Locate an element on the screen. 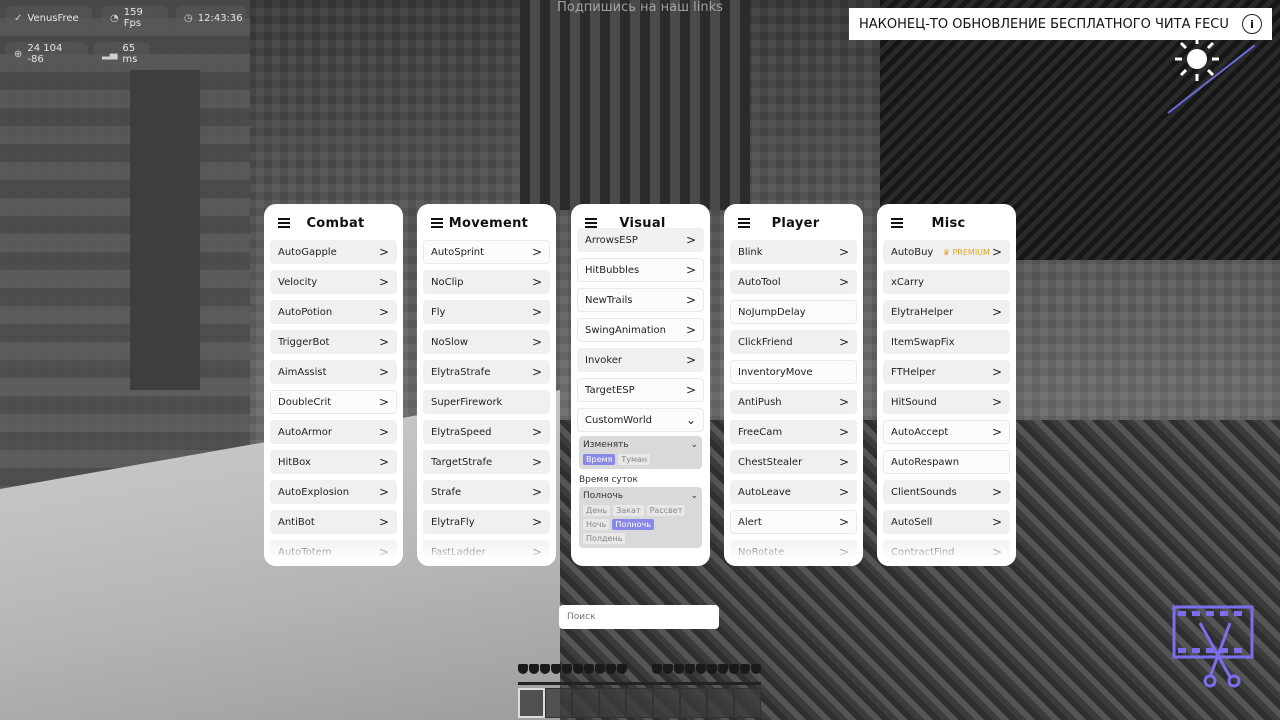 The image size is (1280, 720). module-autosprint: AutoSprint > is located at coordinates (486, 252).